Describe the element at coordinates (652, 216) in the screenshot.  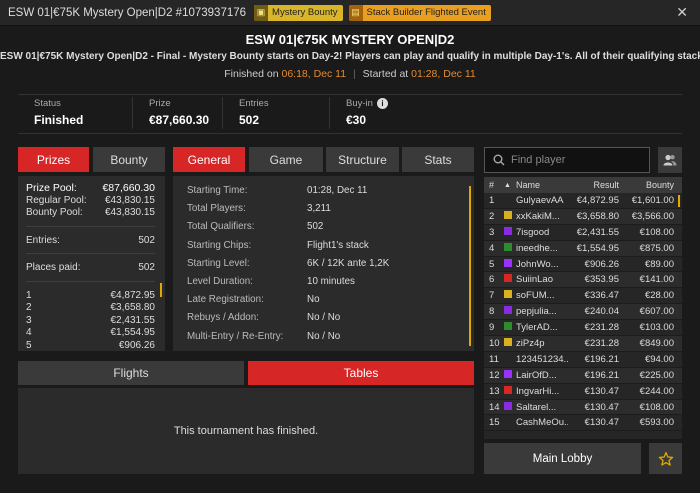
I see `player-bounty: €3,566.00` at that location.